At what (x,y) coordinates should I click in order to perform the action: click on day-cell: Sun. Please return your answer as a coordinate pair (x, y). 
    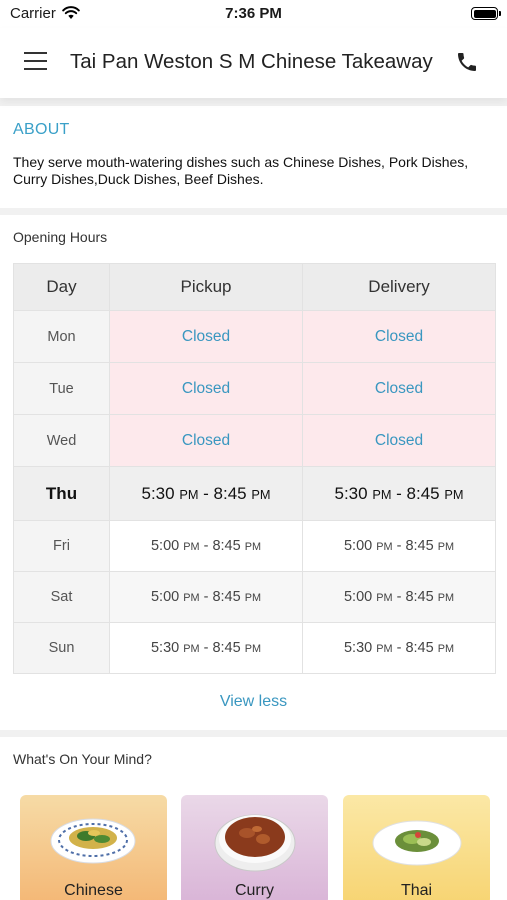
    Looking at the image, I should click on (61, 648).